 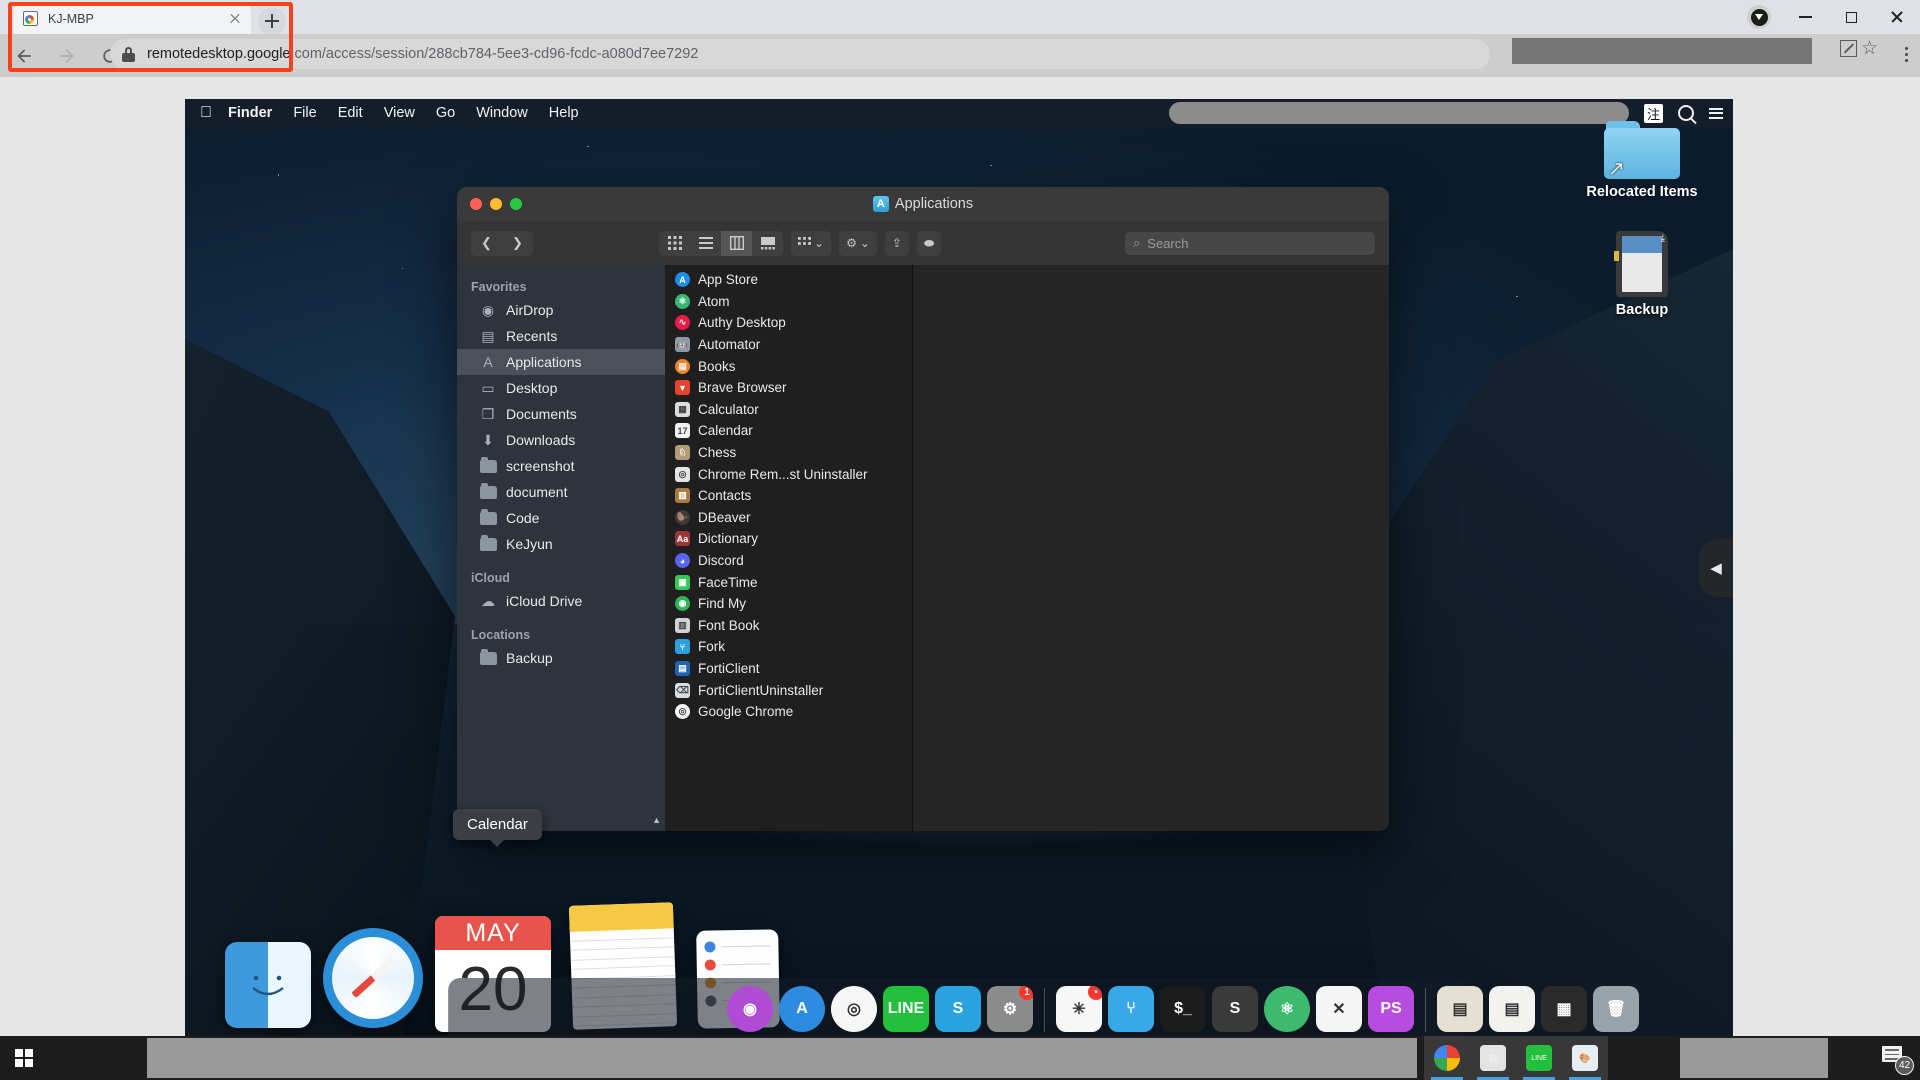 I want to click on input-method-icon: 注, so click(x=1653, y=113).